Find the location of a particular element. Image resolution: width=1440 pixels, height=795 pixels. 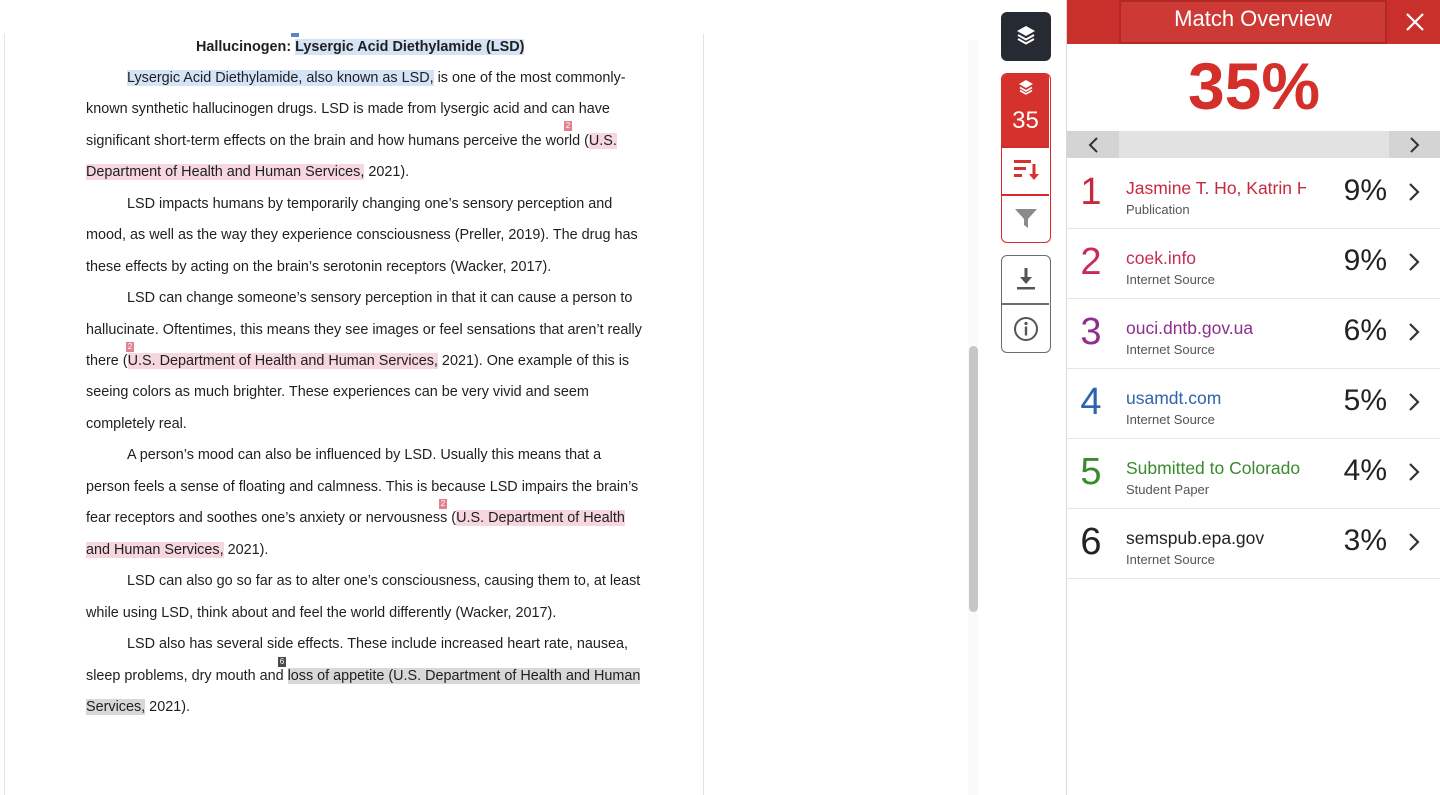

chevron-left-icon is located at coordinates (1093, 145).